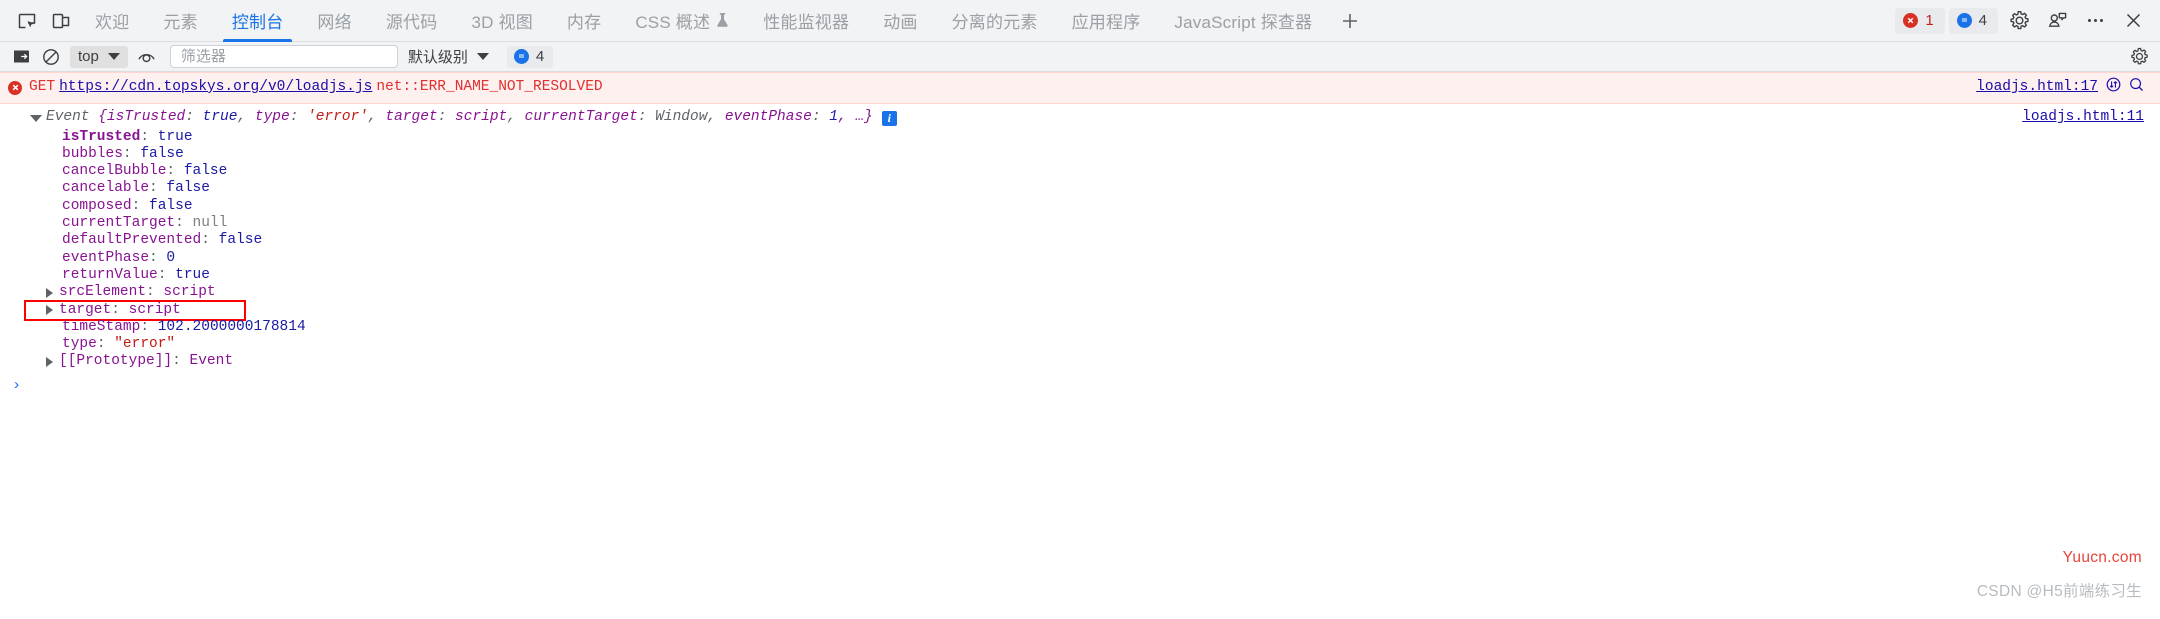 The width and height of the screenshot is (2160, 619). I want to click on message-count-badge: 4, so click(1973, 20).